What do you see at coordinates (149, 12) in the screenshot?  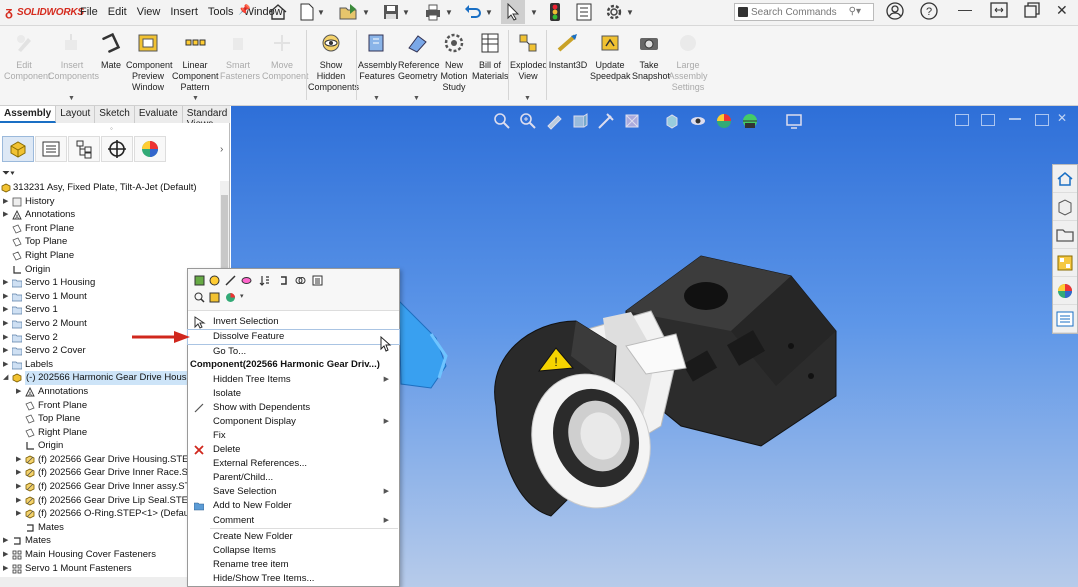 I see `menu-view: View` at bounding box center [149, 12].